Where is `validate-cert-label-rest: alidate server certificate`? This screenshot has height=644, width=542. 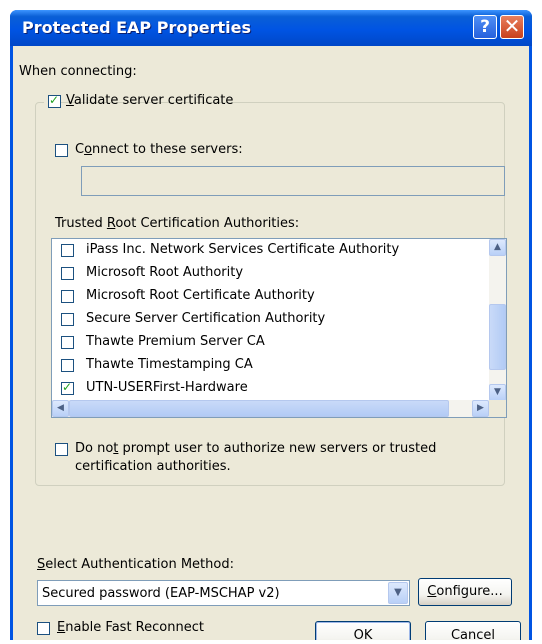
validate-cert-label-rest: alidate server certificate is located at coordinates (153, 100).